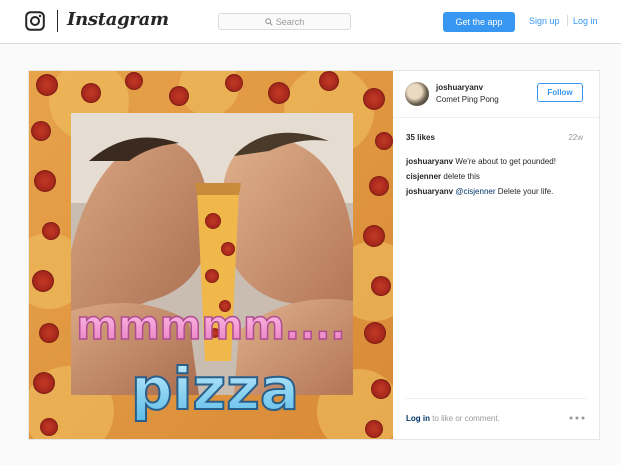  What do you see at coordinates (585, 21) in the screenshot?
I see `log-in-link: Log in` at bounding box center [585, 21].